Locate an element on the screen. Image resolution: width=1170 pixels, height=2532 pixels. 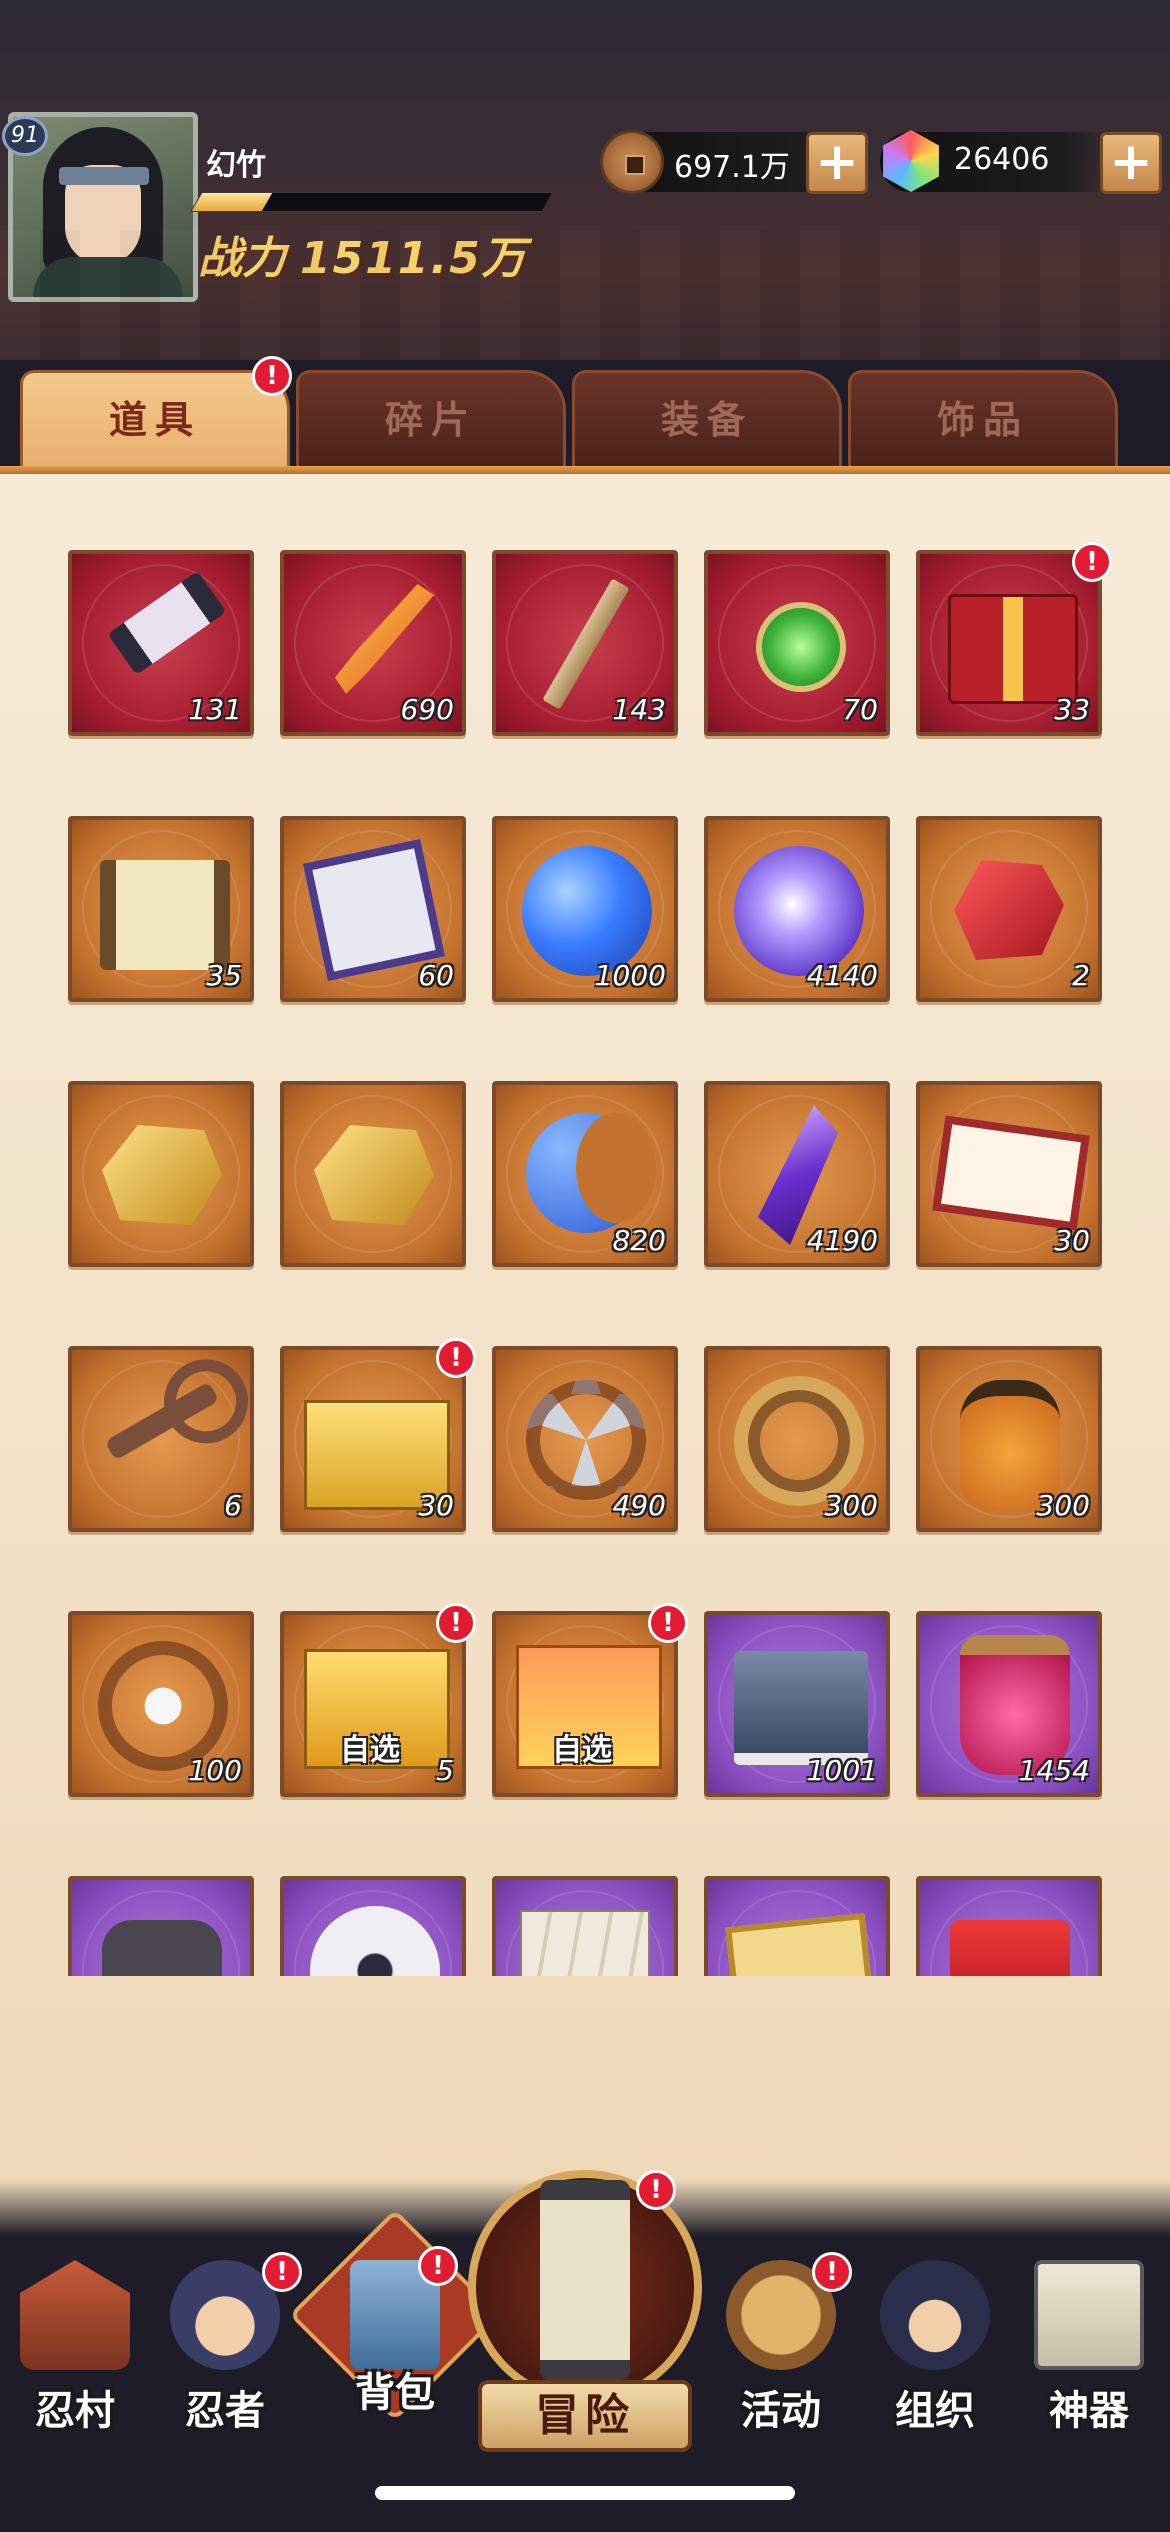
rainbow-gem-icon is located at coordinates (911, 161).